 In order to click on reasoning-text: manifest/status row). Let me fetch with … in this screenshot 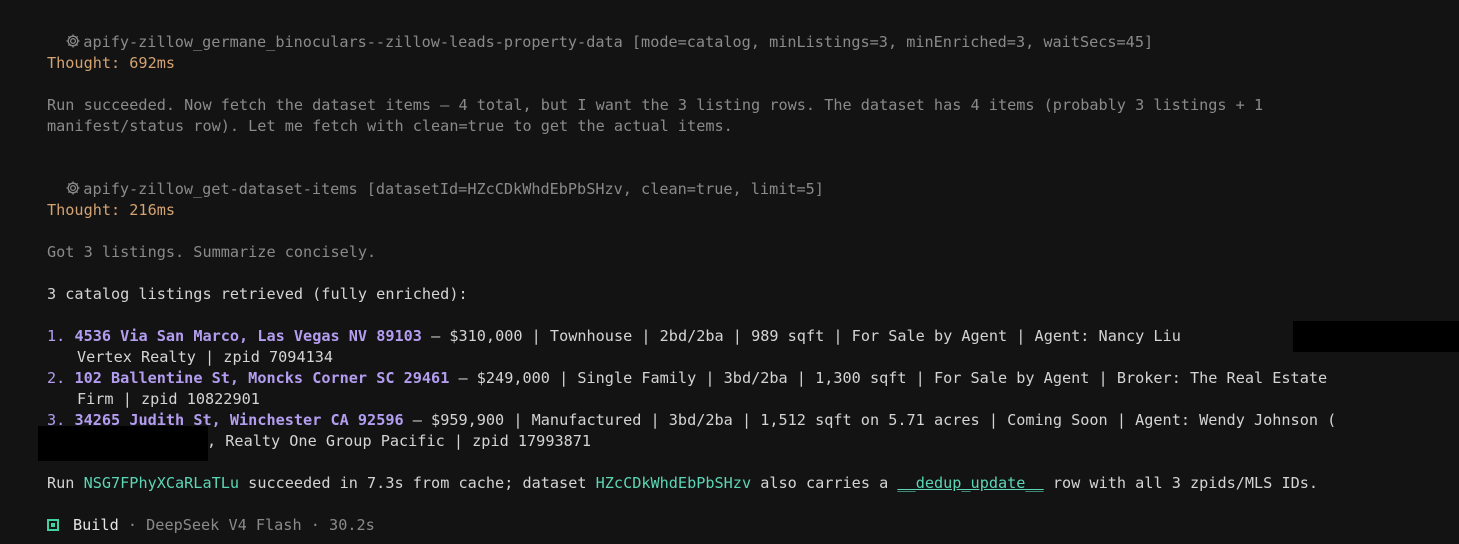, I will do `click(390, 126)`.